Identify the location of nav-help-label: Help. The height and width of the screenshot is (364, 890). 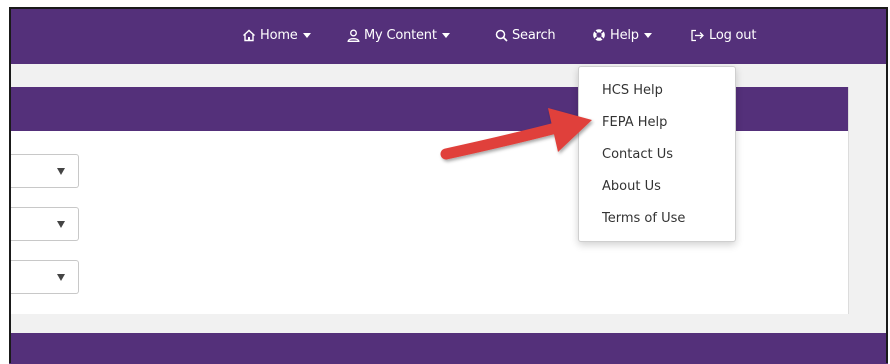
(624, 35).